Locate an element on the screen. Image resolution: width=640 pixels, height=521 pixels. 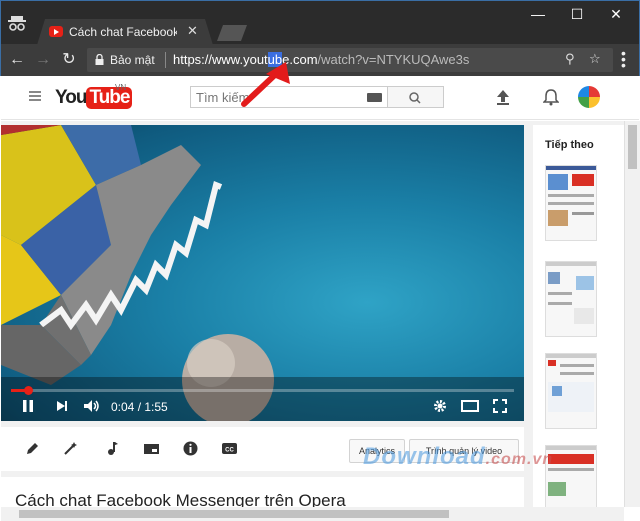
lock-icon is located at coordinates (99, 59).